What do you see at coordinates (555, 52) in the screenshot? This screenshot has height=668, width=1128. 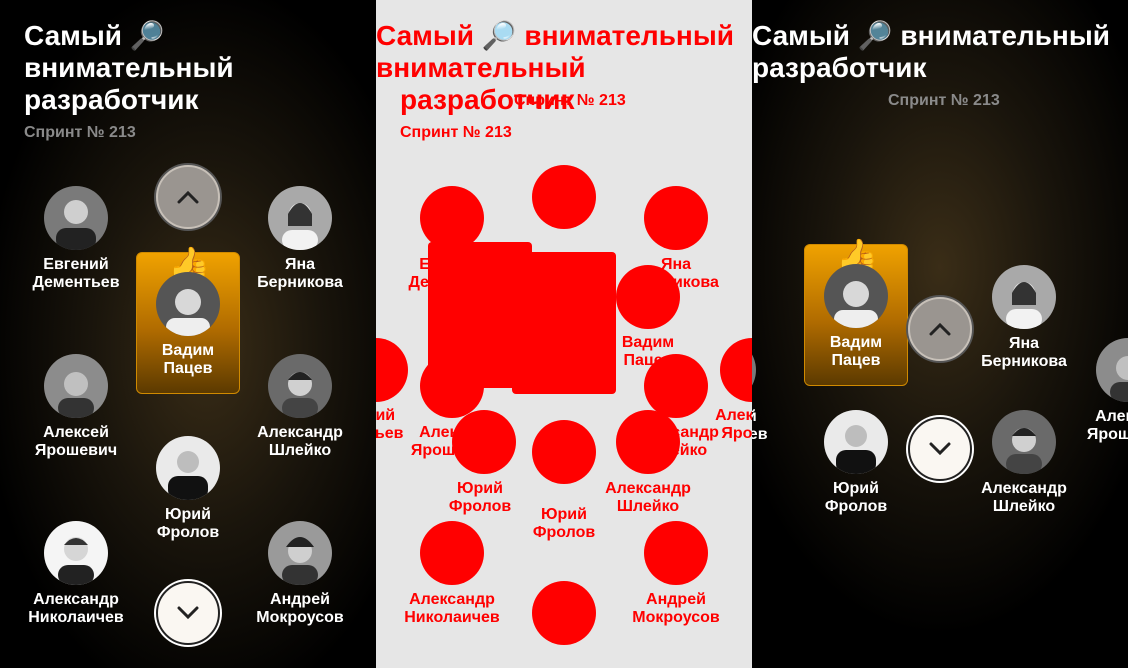 I see `diff-title: Самый 🔎 внимательный внимательный` at bounding box center [555, 52].